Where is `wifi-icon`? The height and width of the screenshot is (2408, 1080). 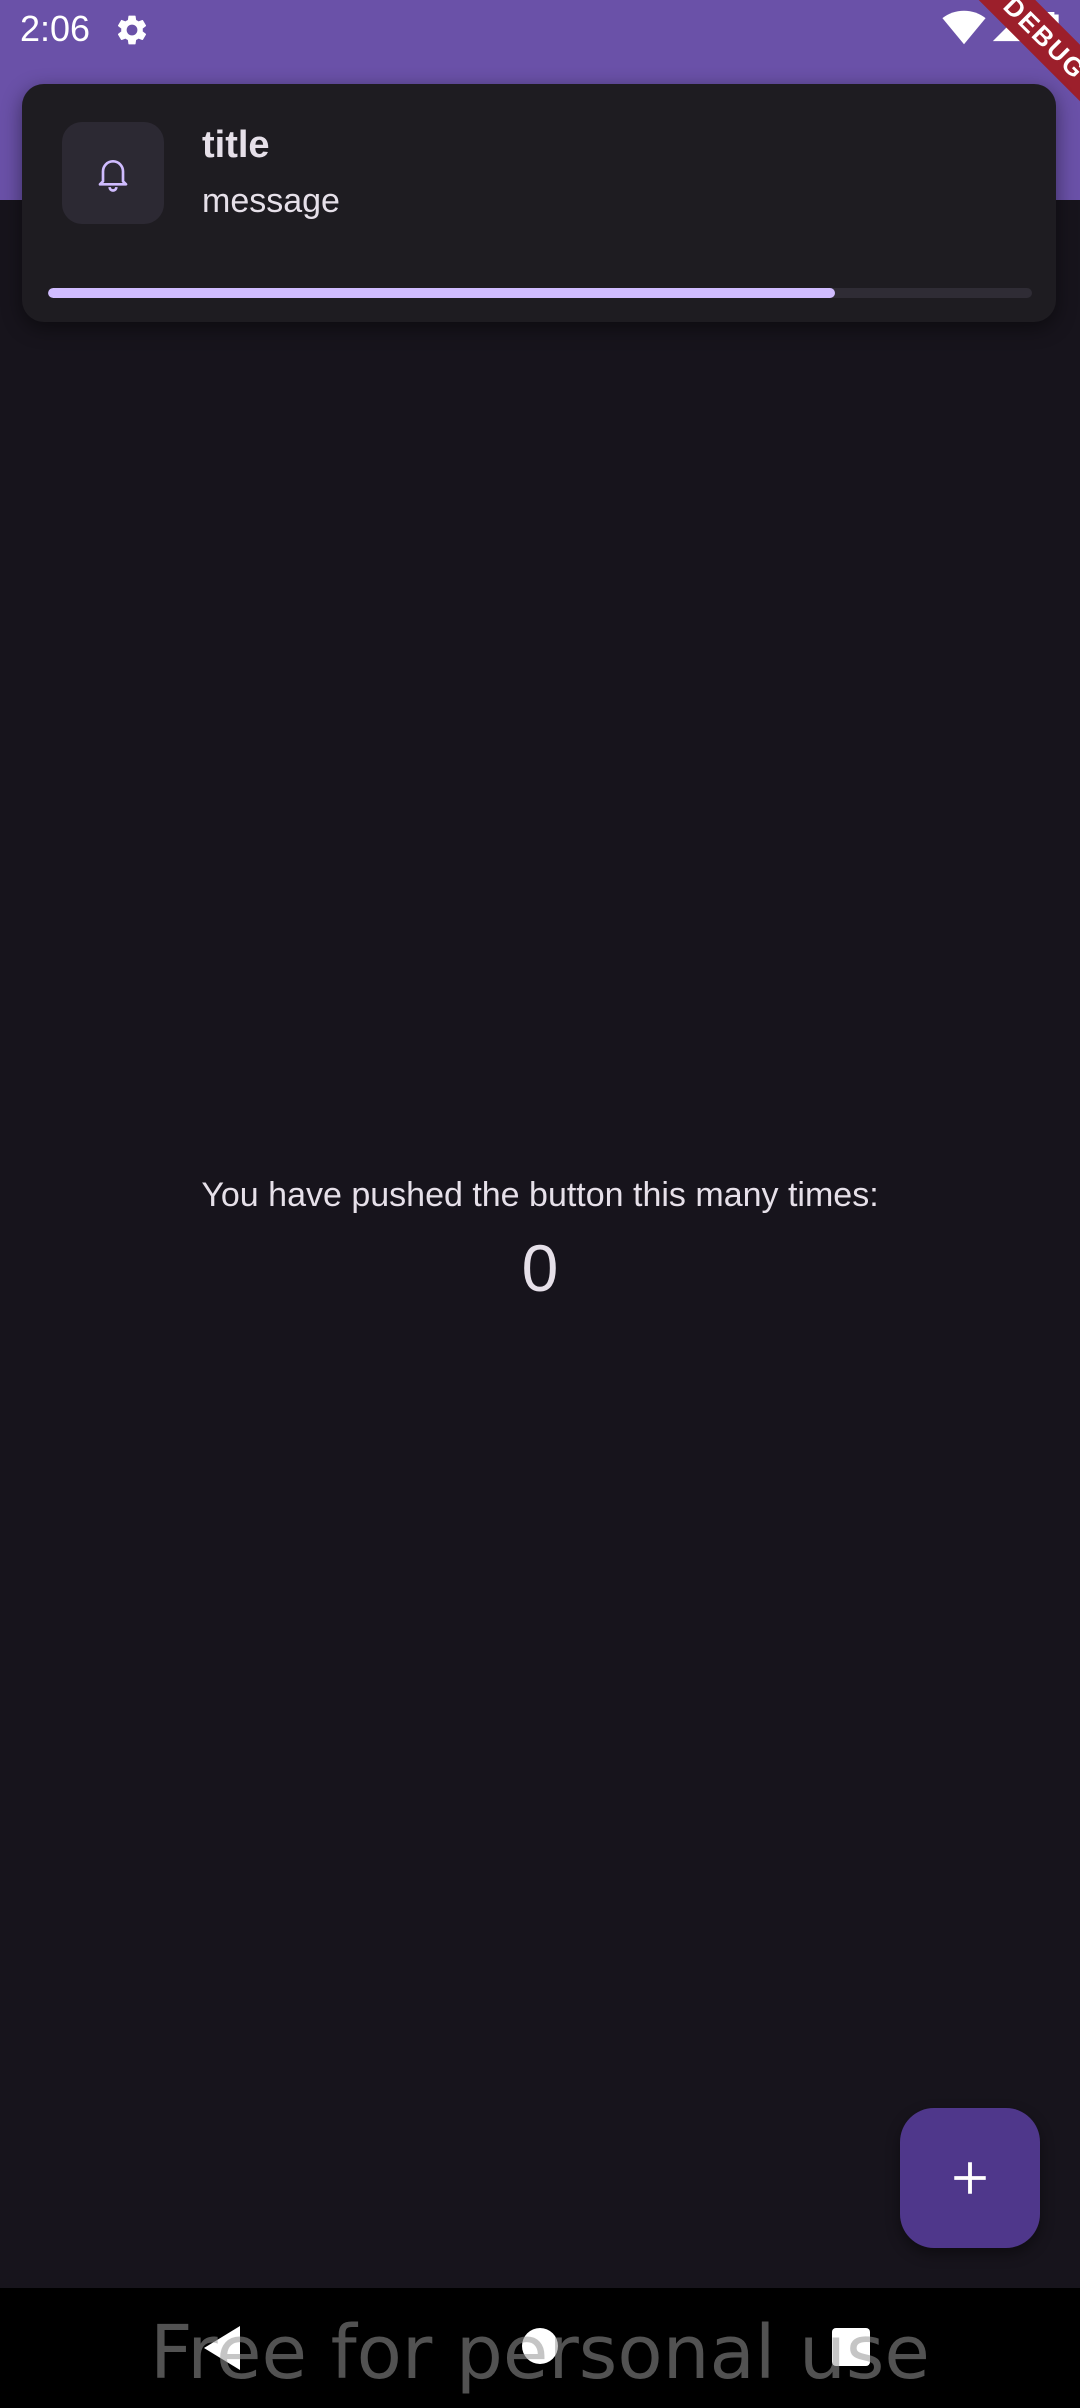
wifi-icon is located at coordinates (964, 27).